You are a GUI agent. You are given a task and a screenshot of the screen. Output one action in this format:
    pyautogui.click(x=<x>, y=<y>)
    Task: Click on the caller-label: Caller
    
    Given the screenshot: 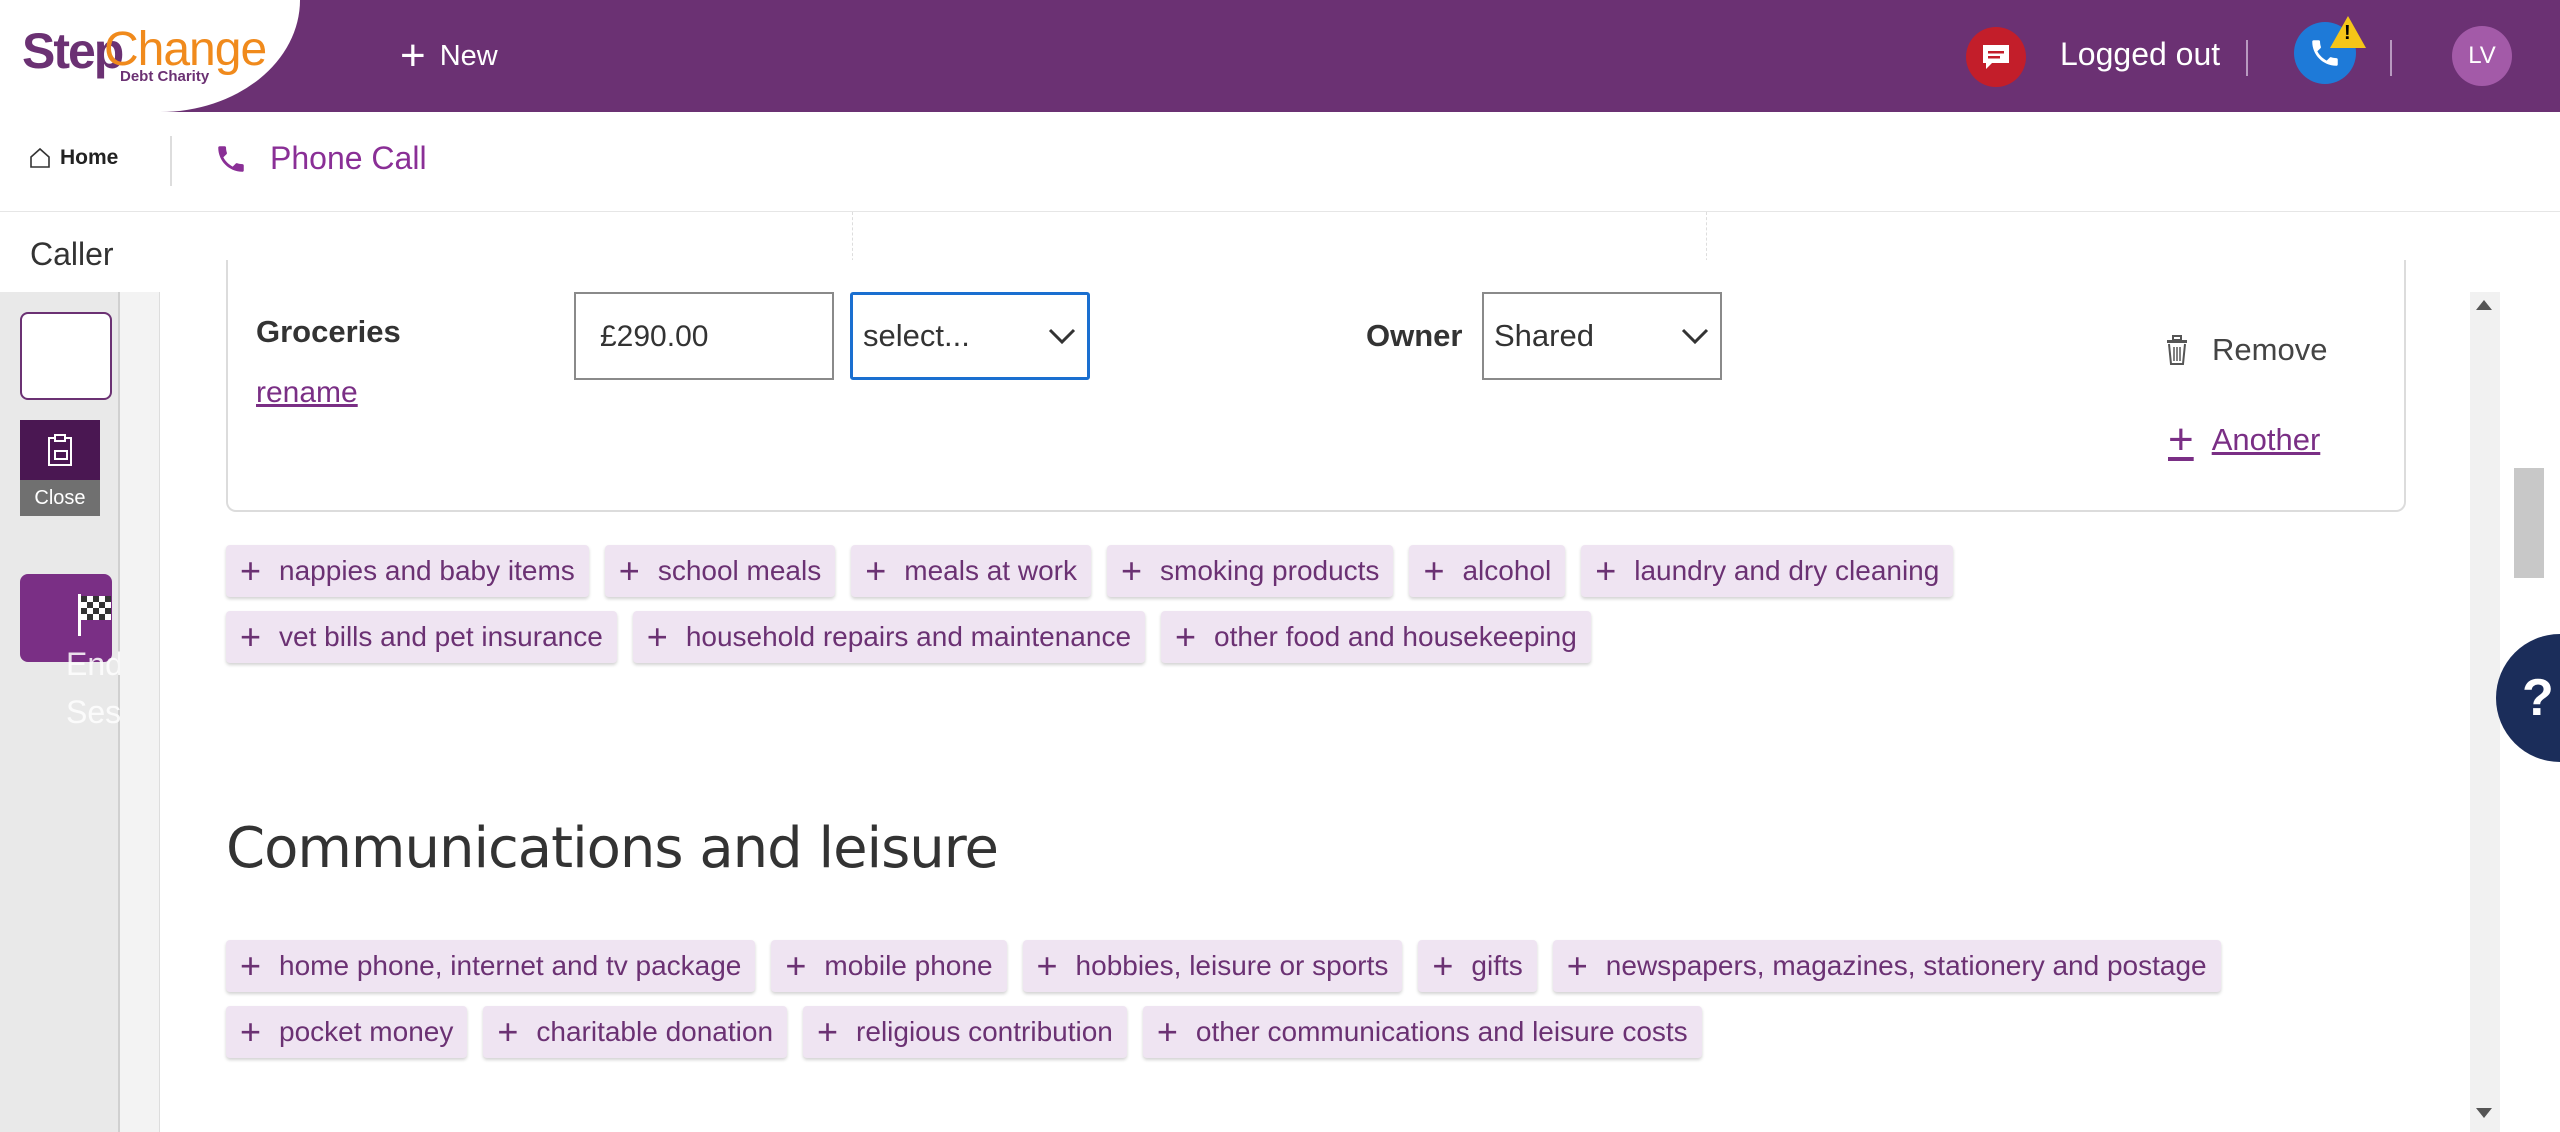 What is the action you would take?
    pyautogui.click(x=72, y=254)
    